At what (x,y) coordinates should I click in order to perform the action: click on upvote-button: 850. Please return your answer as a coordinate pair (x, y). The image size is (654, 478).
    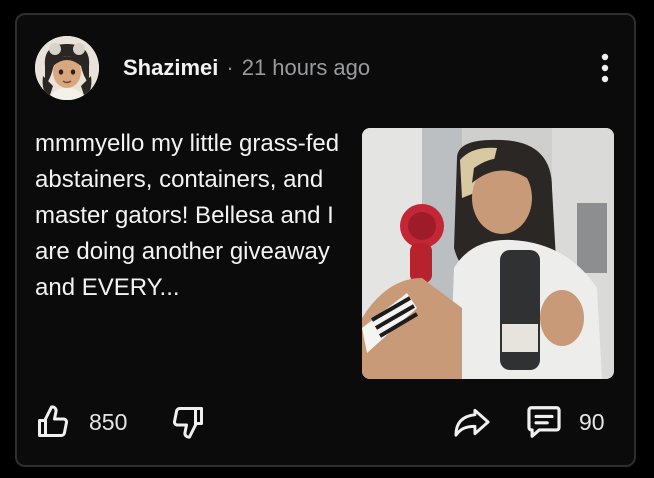
    Looking at the image, I should click on (81, 422).